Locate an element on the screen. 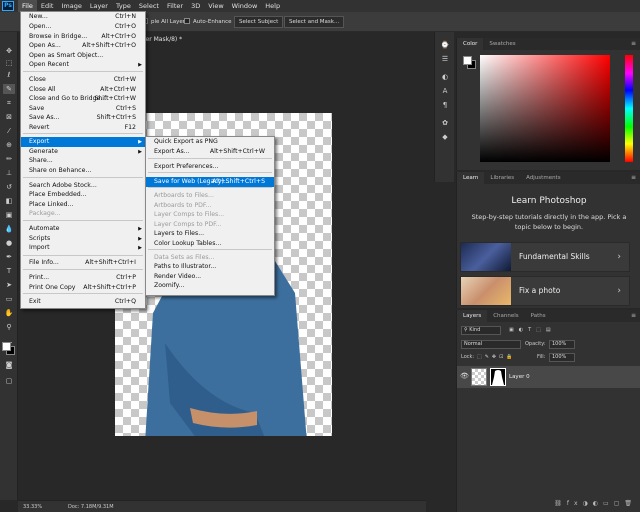 Image resolution: width=640 pixels, height=512 pixels. menu-filter: Filter is located at coordinates (175, 6).